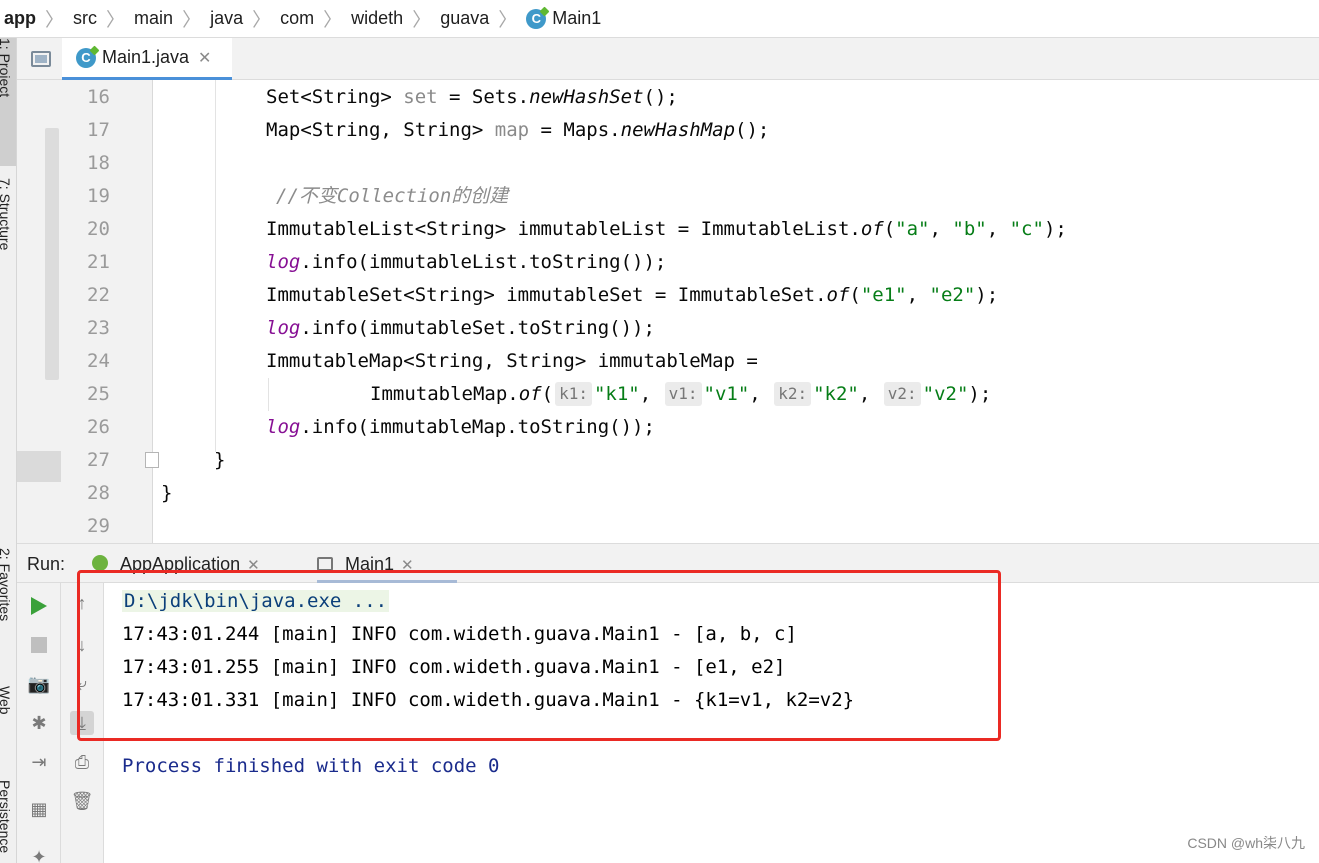  What do you see at coordinates (576, 18) in the screenshot?
I see `breadcrumb-main1: Main1` at bounding box center [576, 18].